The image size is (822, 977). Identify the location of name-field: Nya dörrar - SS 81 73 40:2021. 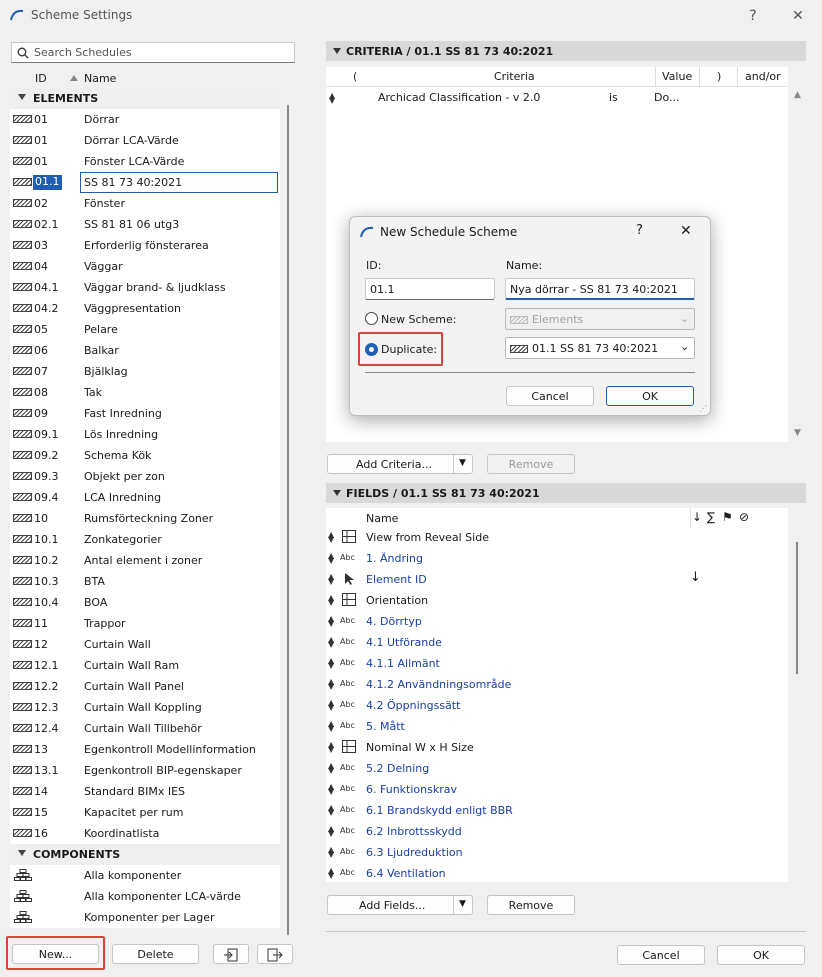
(600, 289).